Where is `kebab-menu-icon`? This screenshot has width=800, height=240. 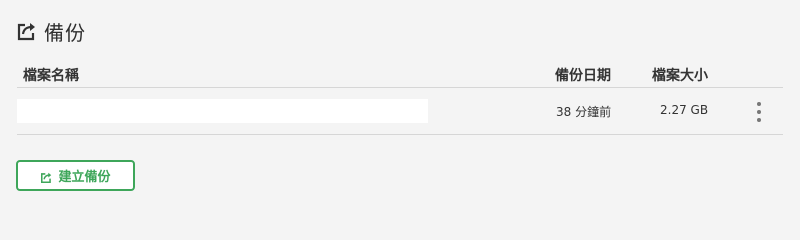 kebab-menu-icon is located at coordinates (759, 112).